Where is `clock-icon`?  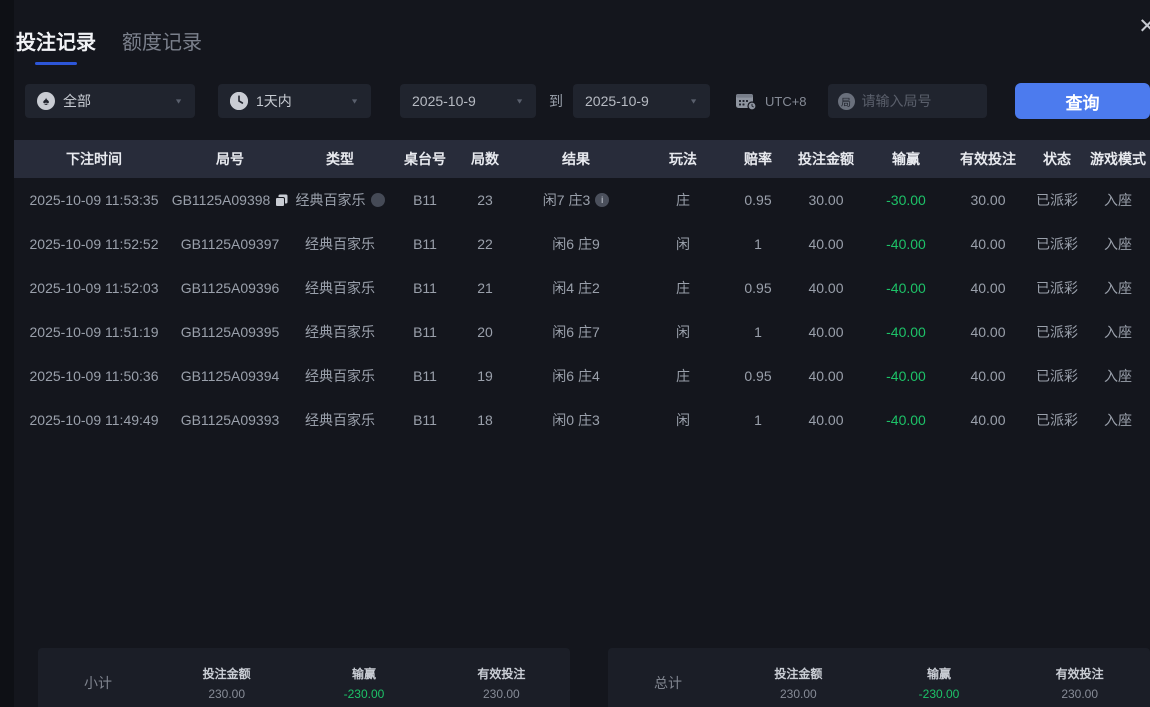 clock-icon is located at coordinates (239, 101).